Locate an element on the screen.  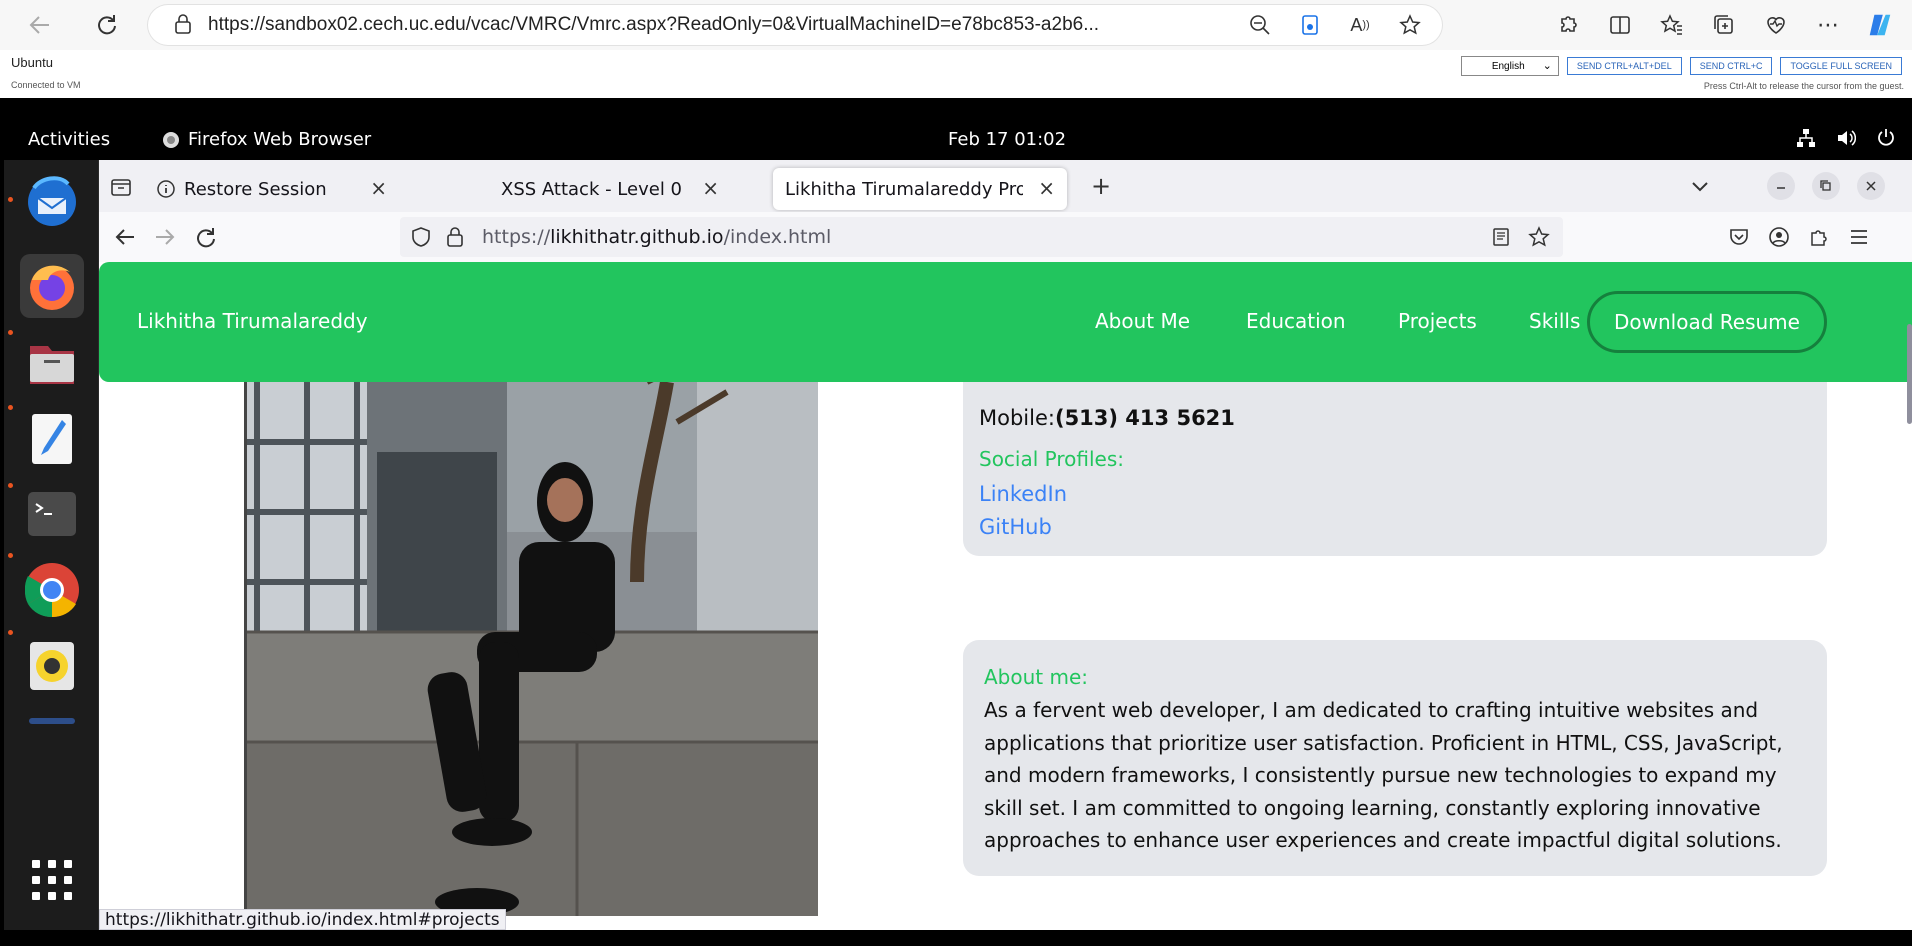
about-heading: About me: is located at coordinates (1036, 677).